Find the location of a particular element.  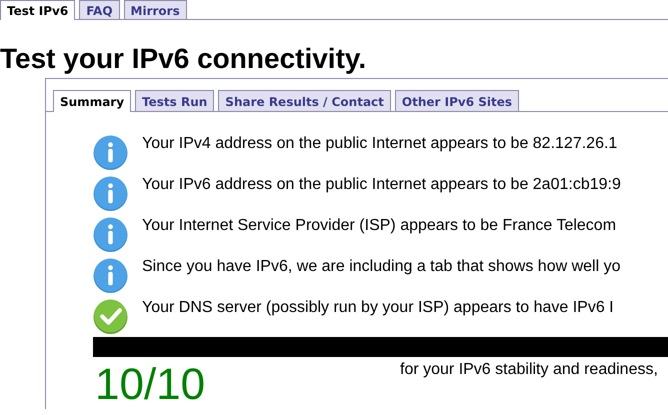

panel-tab: Share Results / Contact is located at coordinates (304, 100).